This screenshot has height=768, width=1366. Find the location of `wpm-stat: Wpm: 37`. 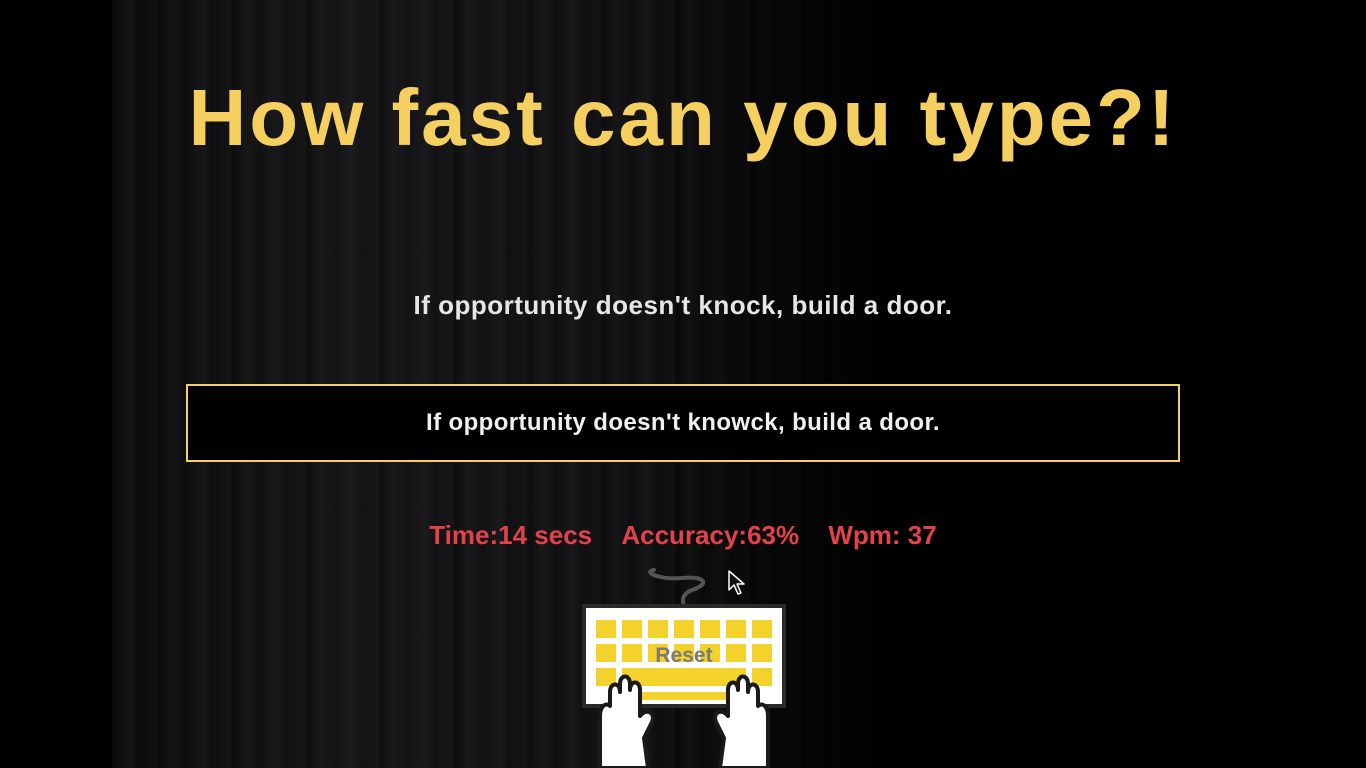

wpm-stat: Wpm: 37 is located at coordinates (882, 535).